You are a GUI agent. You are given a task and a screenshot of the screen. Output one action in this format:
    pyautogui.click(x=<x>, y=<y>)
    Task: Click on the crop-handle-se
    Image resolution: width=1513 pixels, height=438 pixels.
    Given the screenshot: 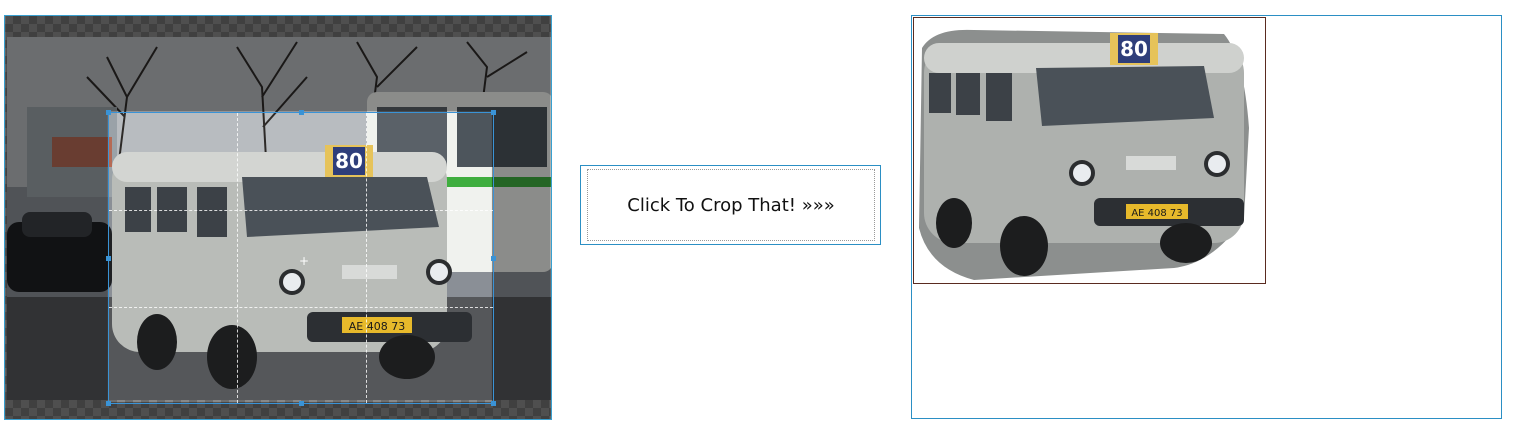 What is the action you would take?
    pyautogui.click(x=493, y=403)
    